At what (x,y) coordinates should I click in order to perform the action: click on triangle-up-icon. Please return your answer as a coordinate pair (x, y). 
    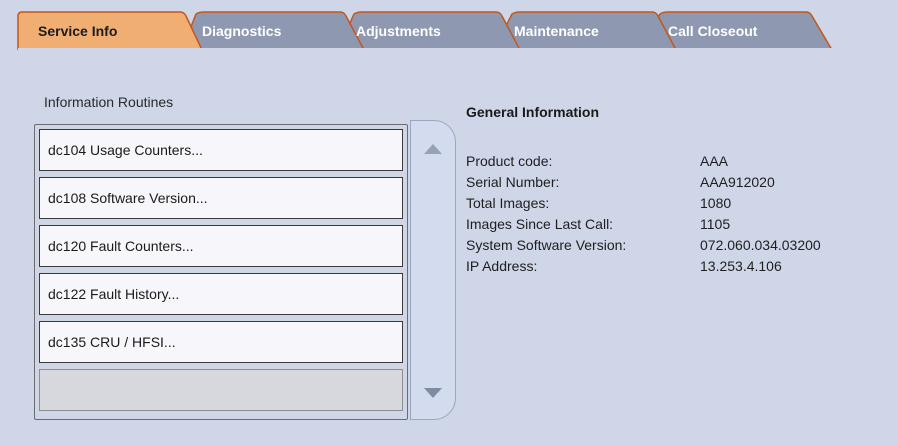
    Looking at the image, I should click on (433, 149).